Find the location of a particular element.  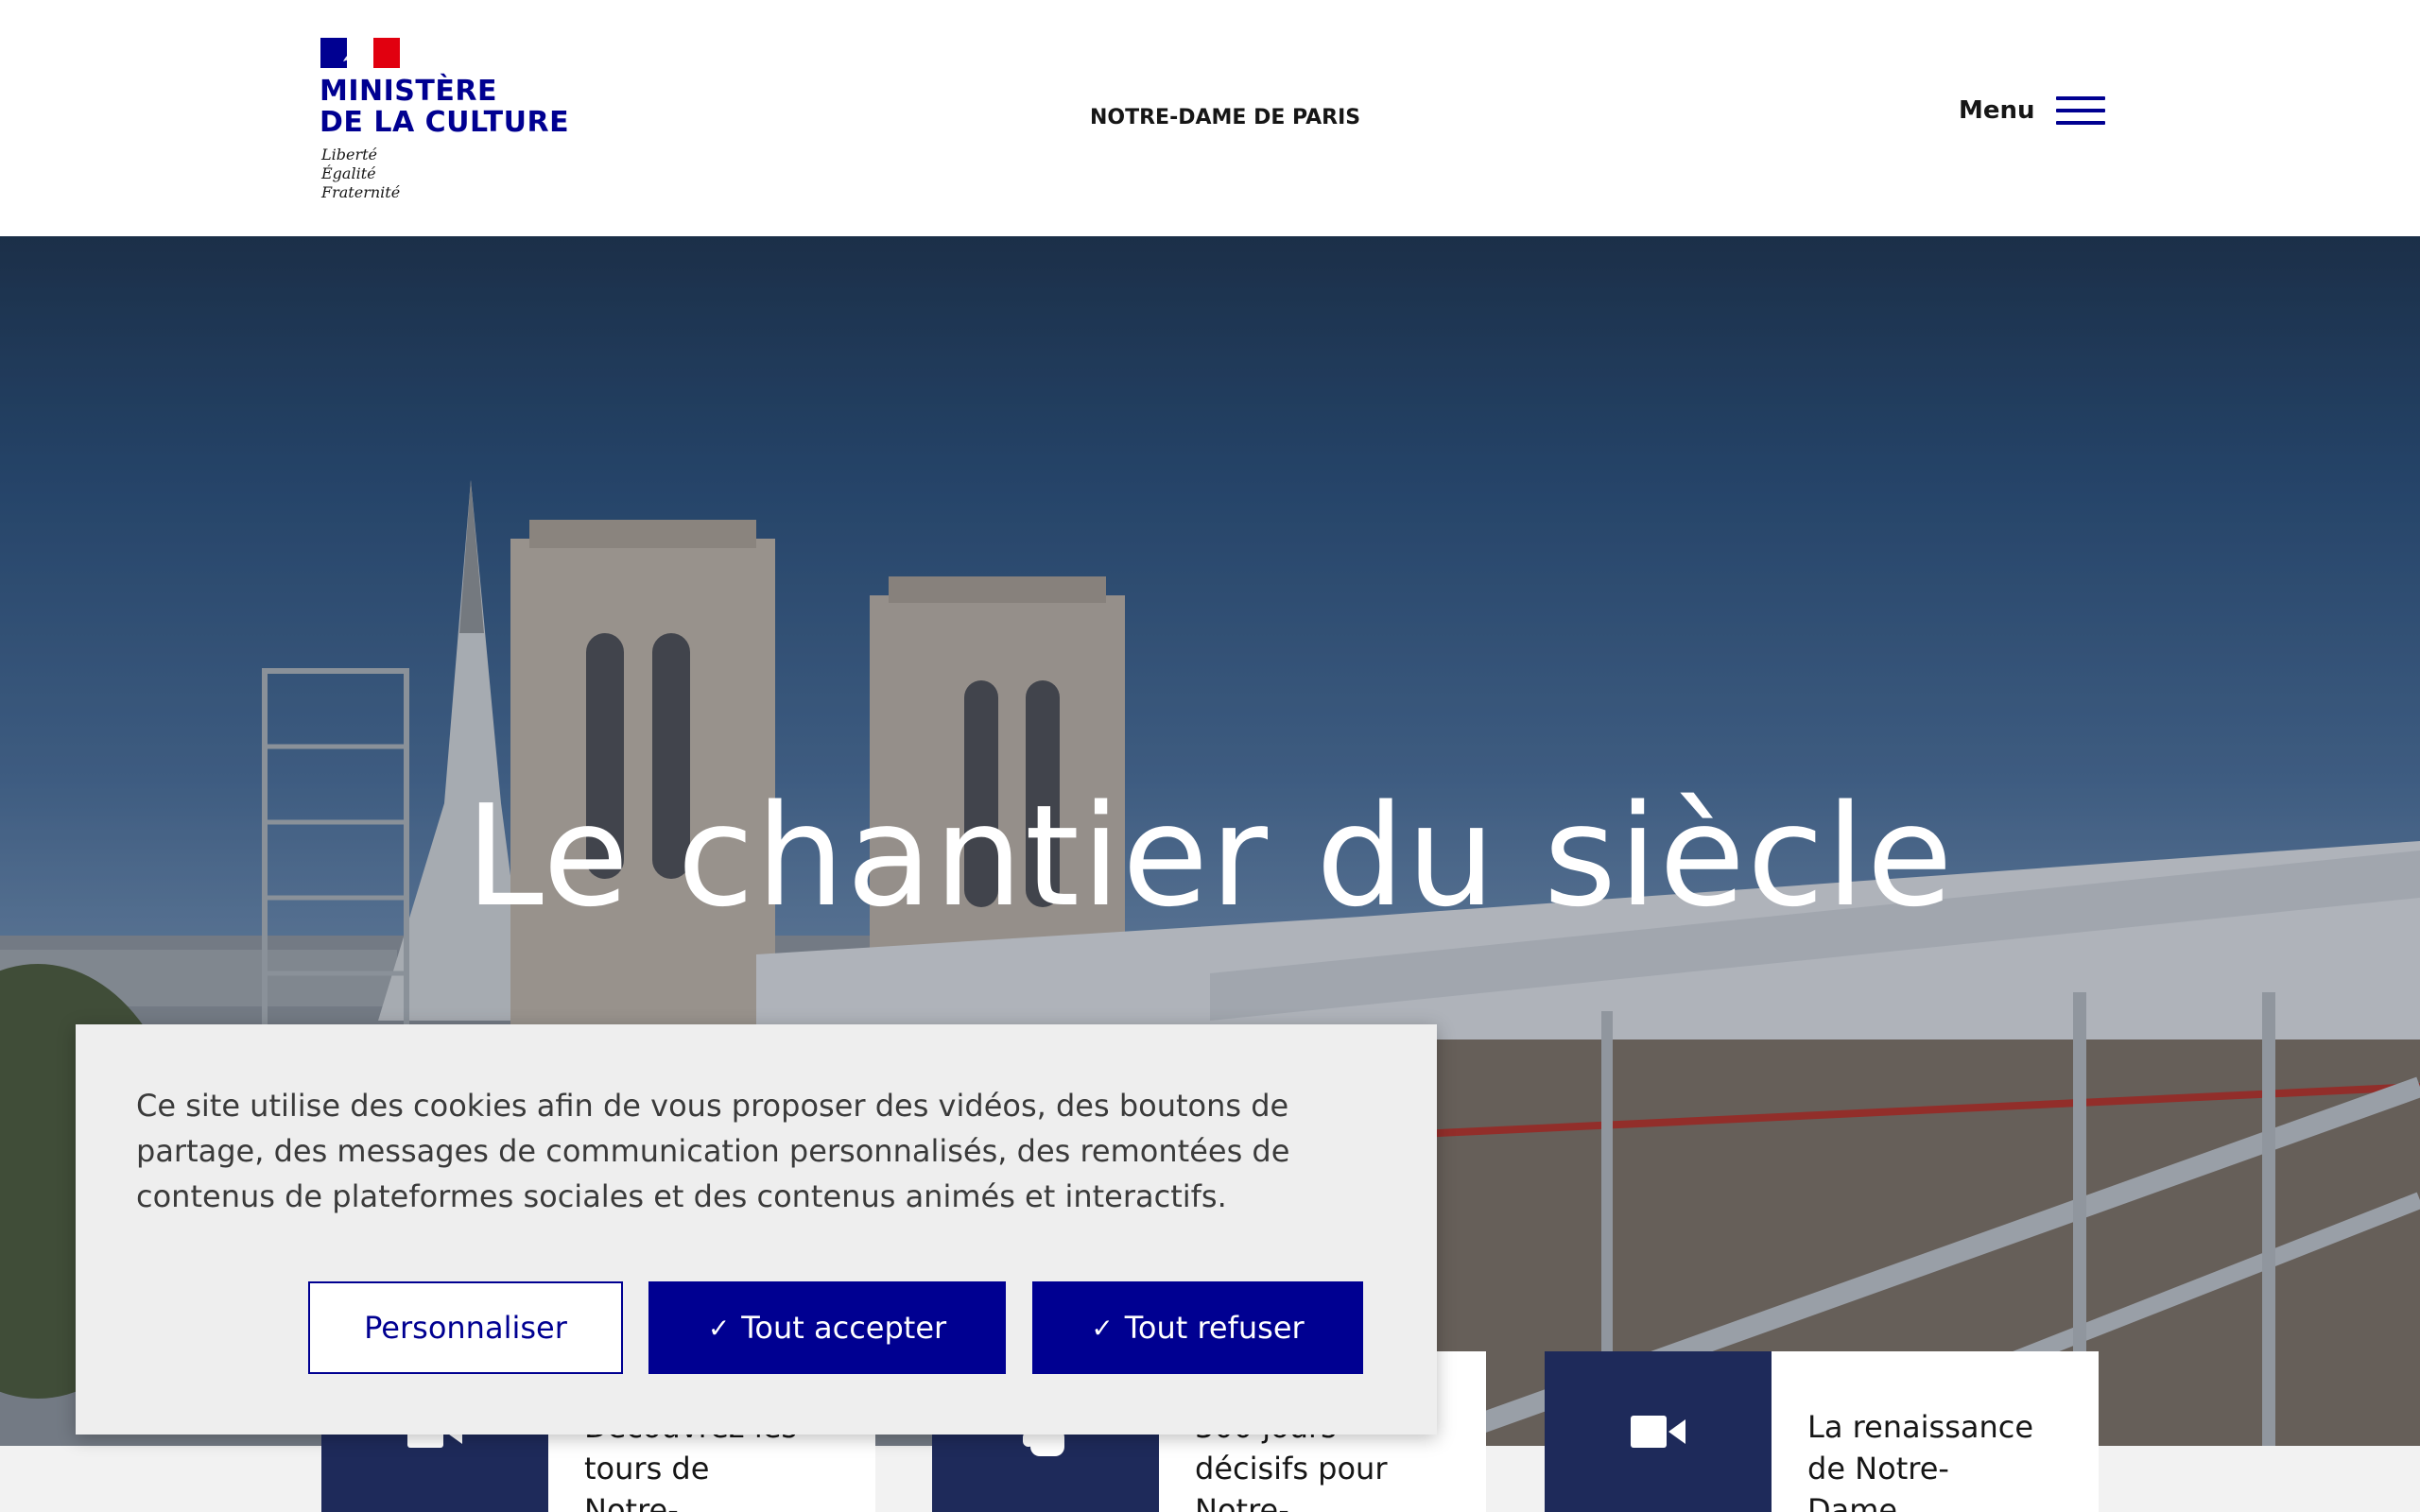

motto-line1: Liberté is located at coordinates (349, 154).